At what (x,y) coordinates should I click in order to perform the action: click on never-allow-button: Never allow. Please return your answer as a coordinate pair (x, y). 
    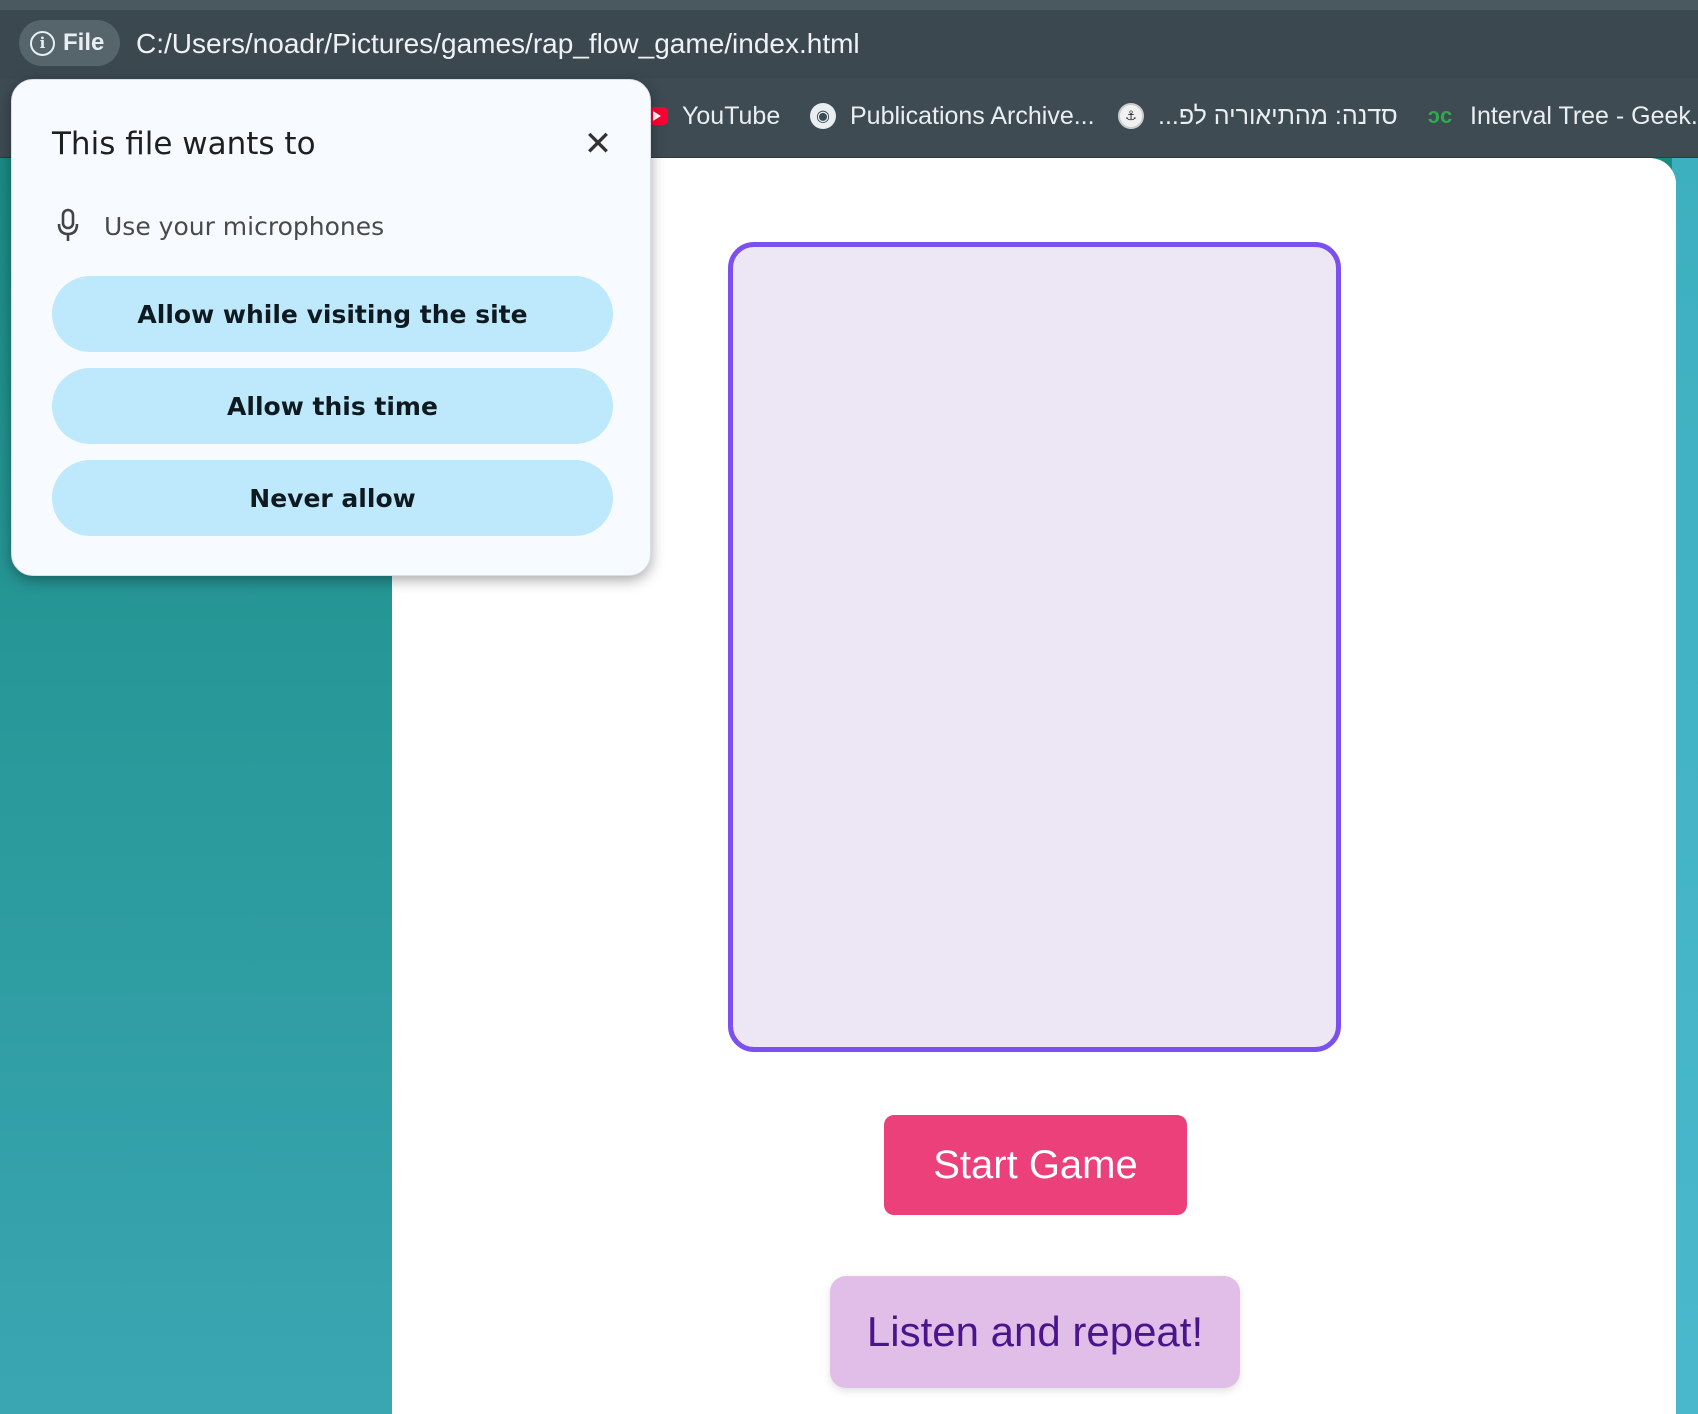
    Looking at the image, I should click on (332, 498).